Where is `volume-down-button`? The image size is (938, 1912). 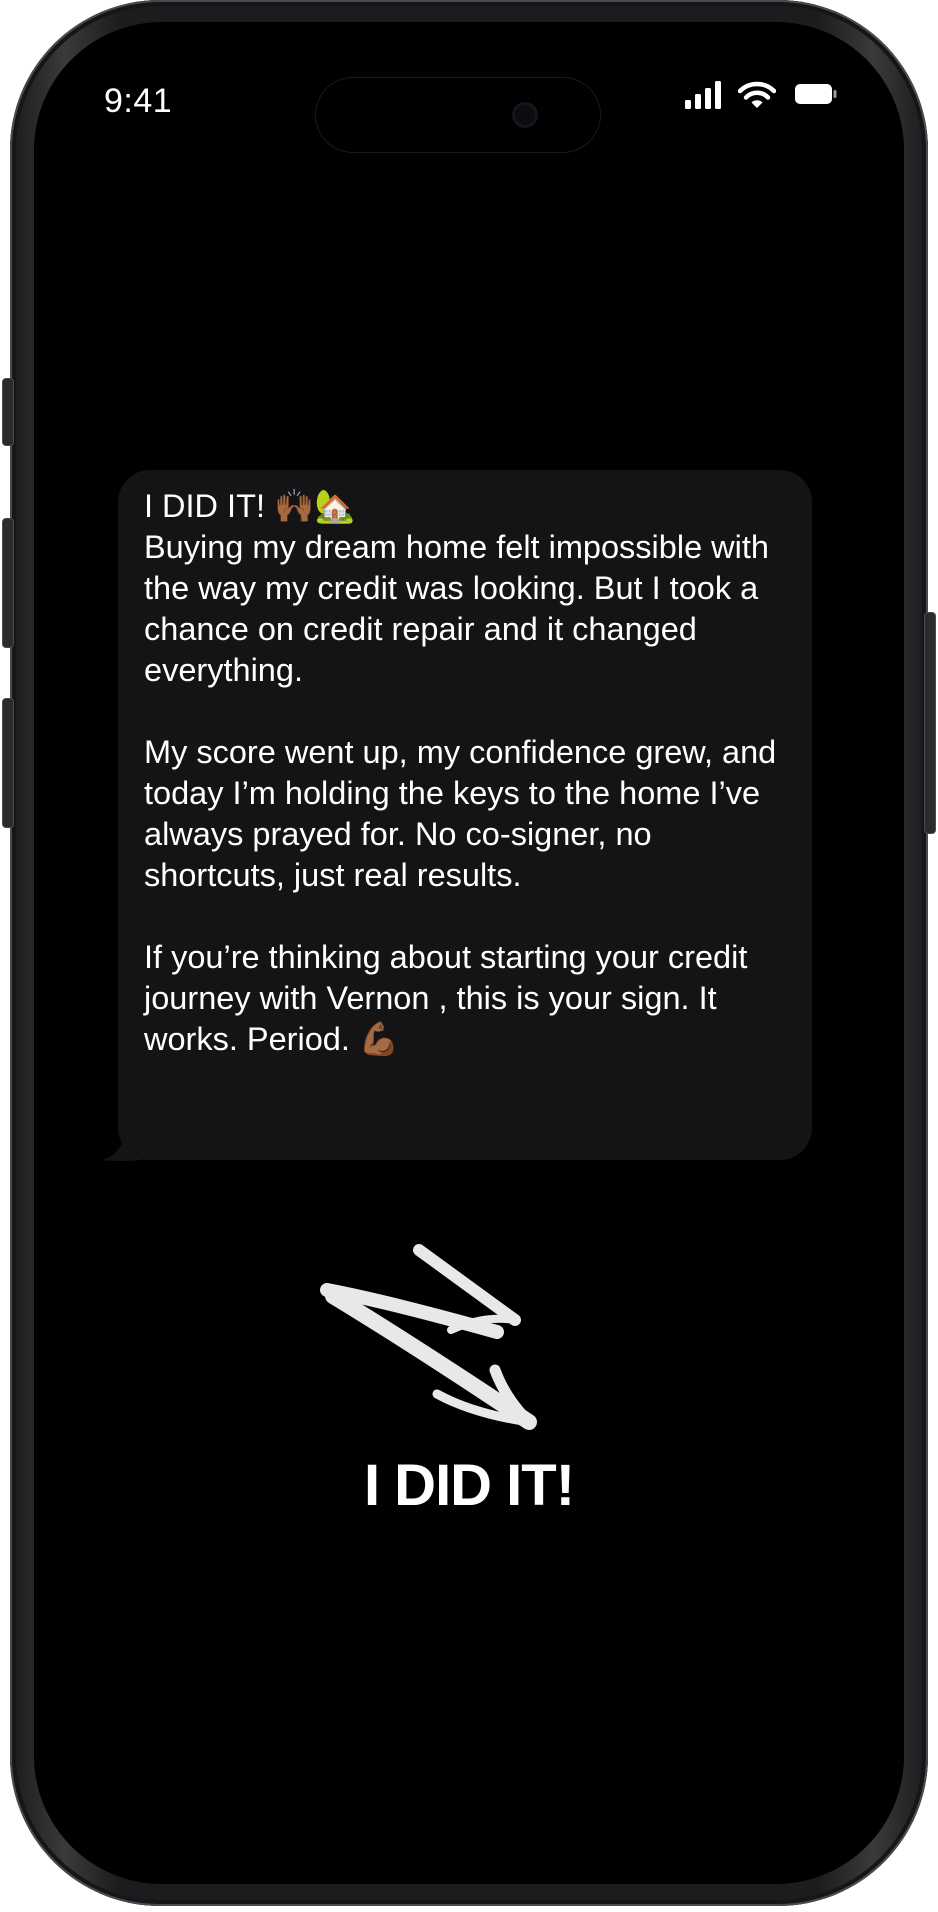 volume-down-button is located at coordinates (8, 763).